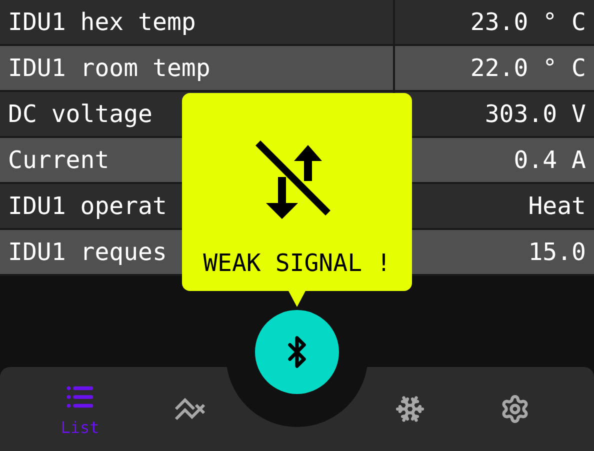  Describe the element at coordinates (535, 114) in the screenshot. I see `row-value: 303.0 V` at that location.